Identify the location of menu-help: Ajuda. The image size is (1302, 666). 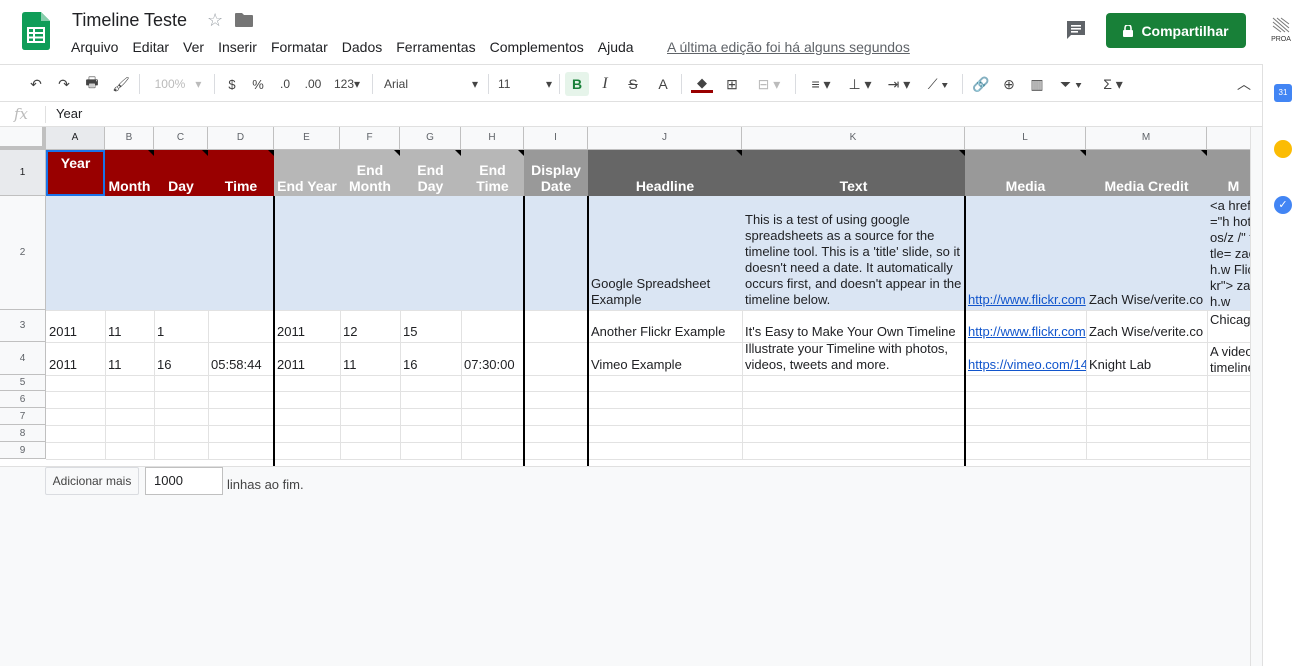
(616, 48).